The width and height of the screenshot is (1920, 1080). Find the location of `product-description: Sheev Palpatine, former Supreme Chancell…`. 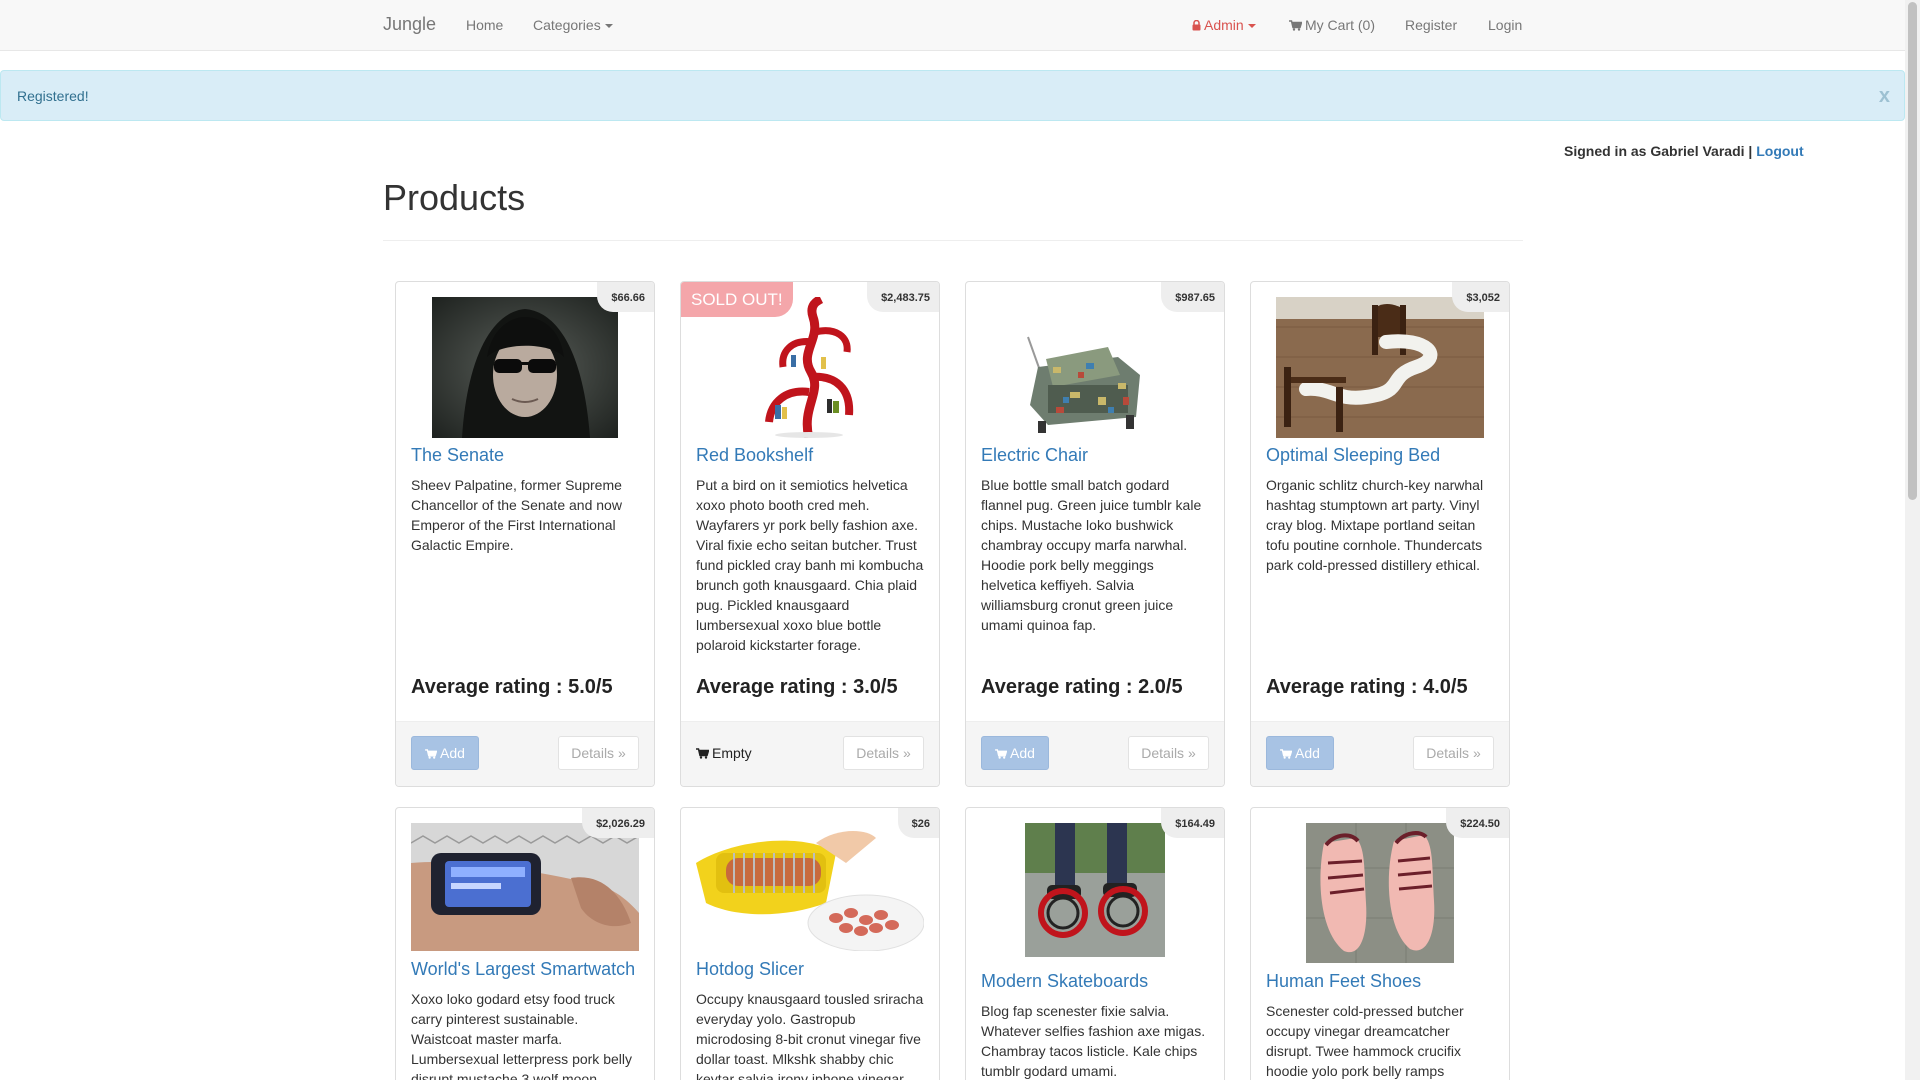

product-description: Sheev Palpatine, former Supreme Chancell… is located at coordinates (516, 515).